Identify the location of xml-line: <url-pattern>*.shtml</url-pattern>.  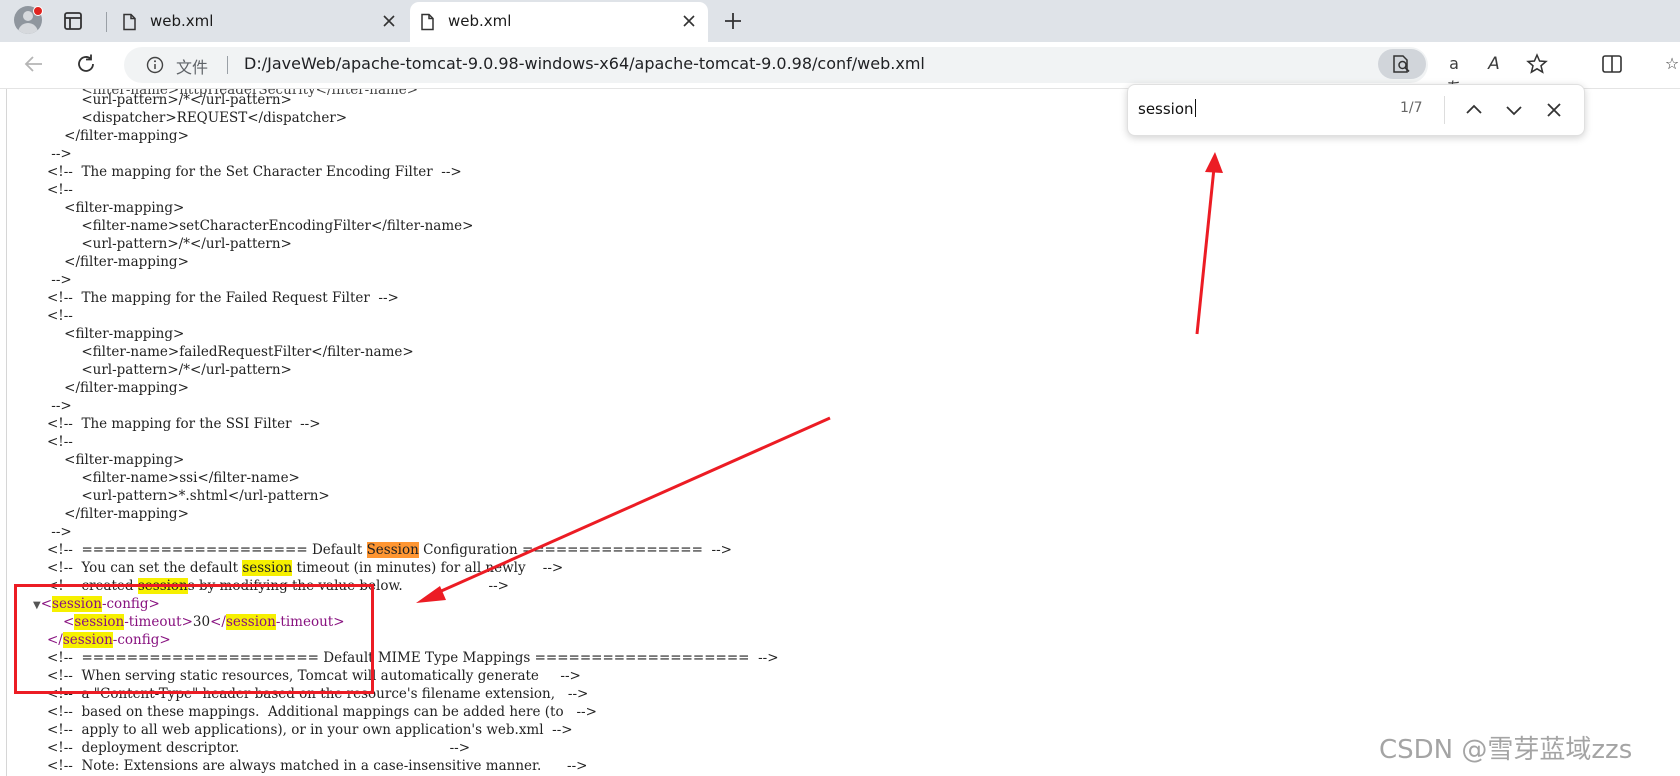
(188, 496).